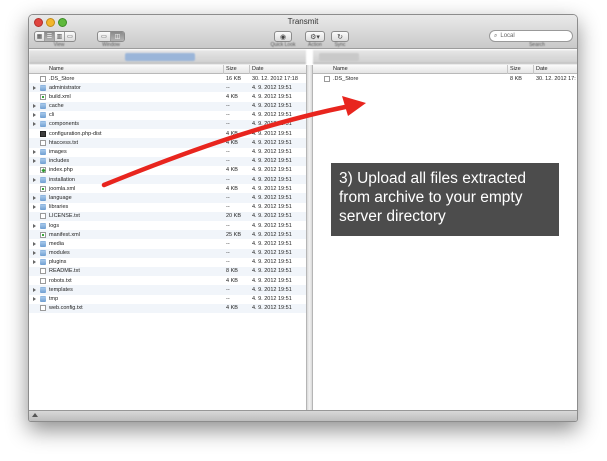 This screenshot has width=607, height=461. I want to click on single-pane-icon: ▭, so click(104, 36).